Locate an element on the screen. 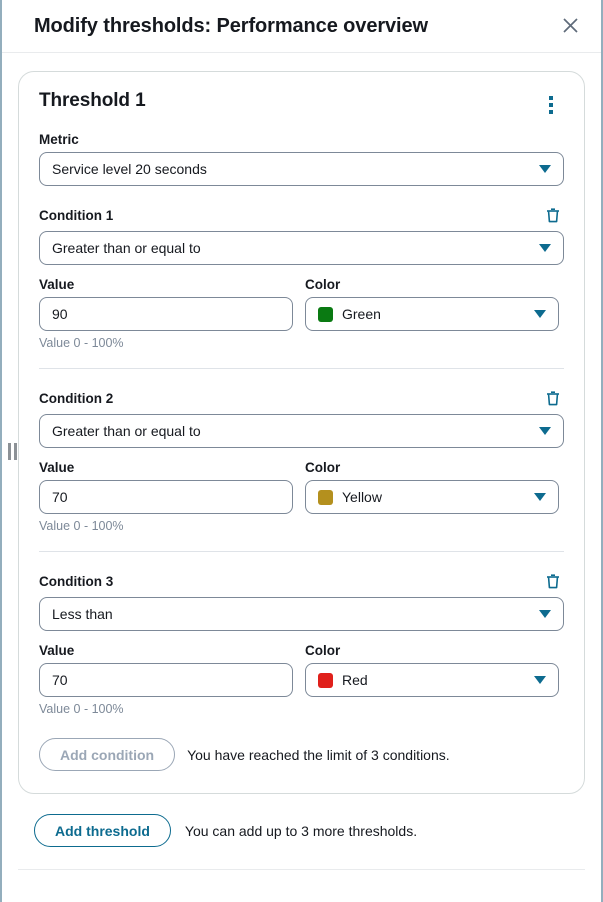  condition-color-field: Color Red is located at coordinates (432, 679).